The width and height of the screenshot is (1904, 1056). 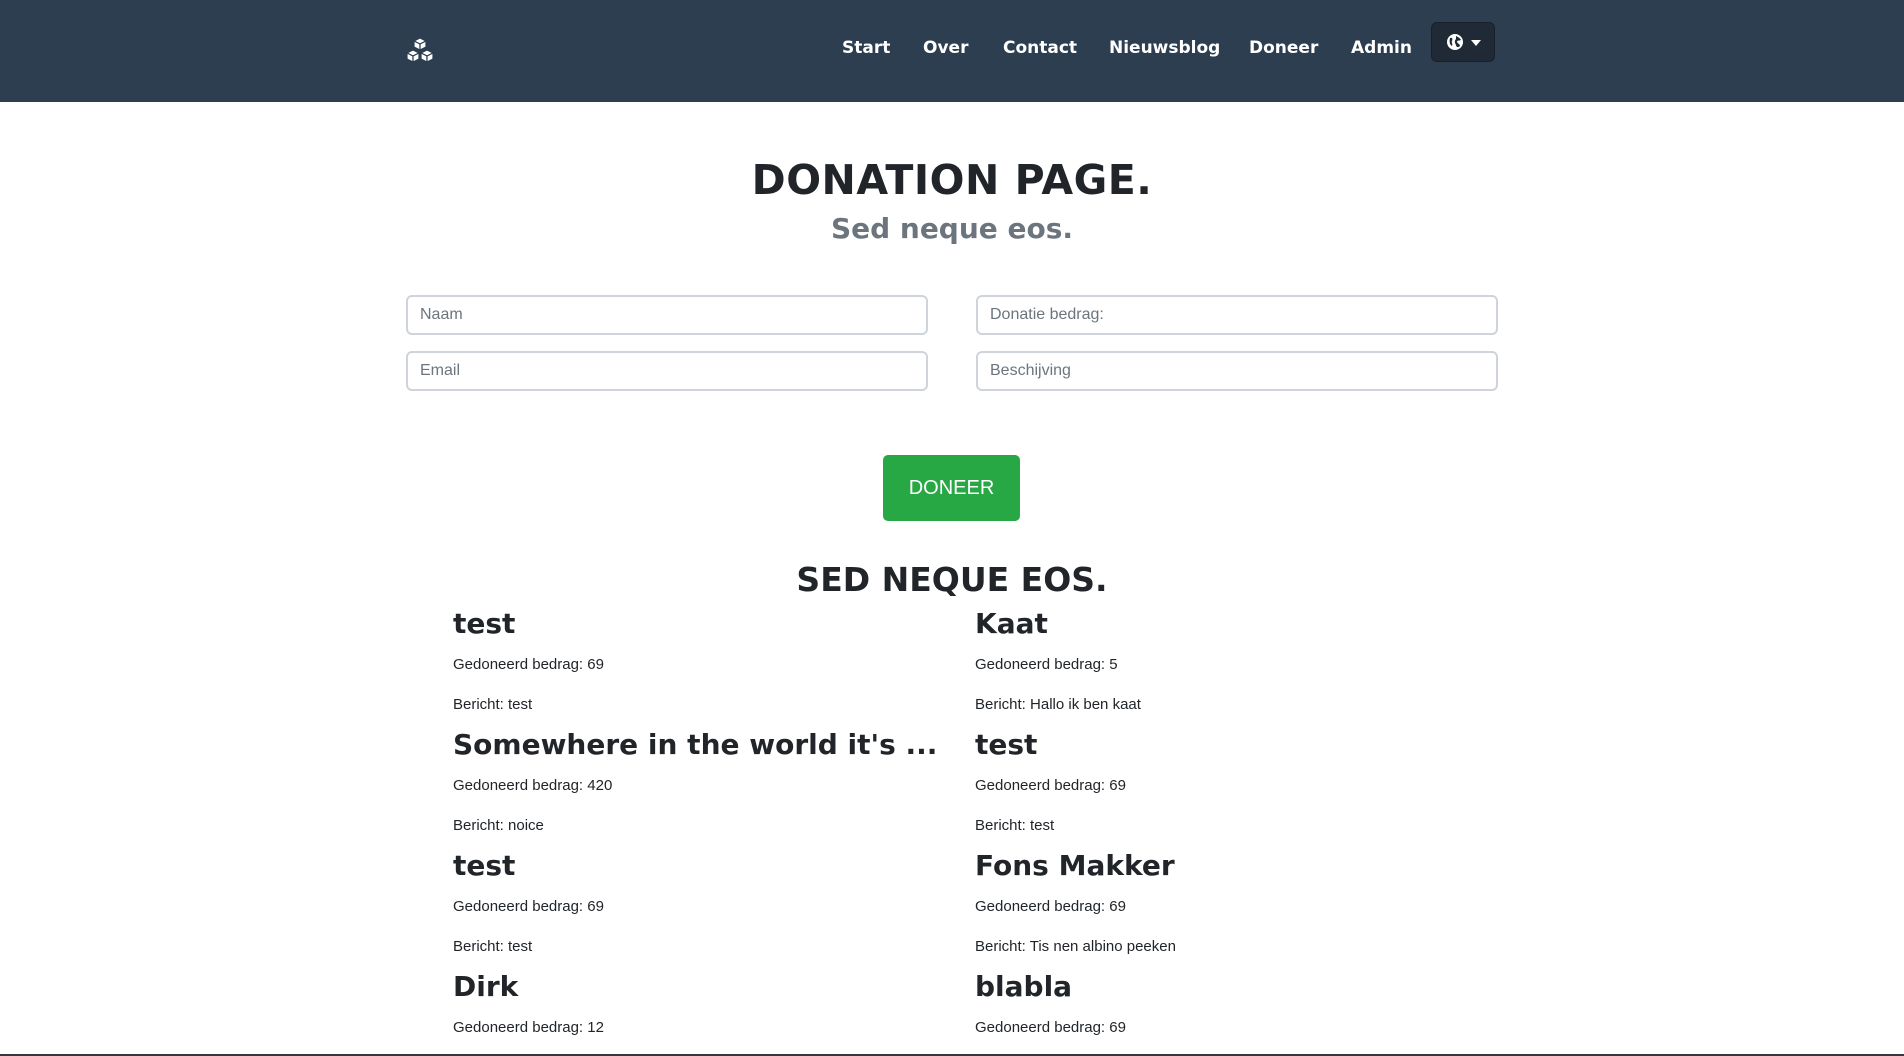 I want to click on donation-amount: Gedoneerd bedrag: 420, so click(x=533, y=785).